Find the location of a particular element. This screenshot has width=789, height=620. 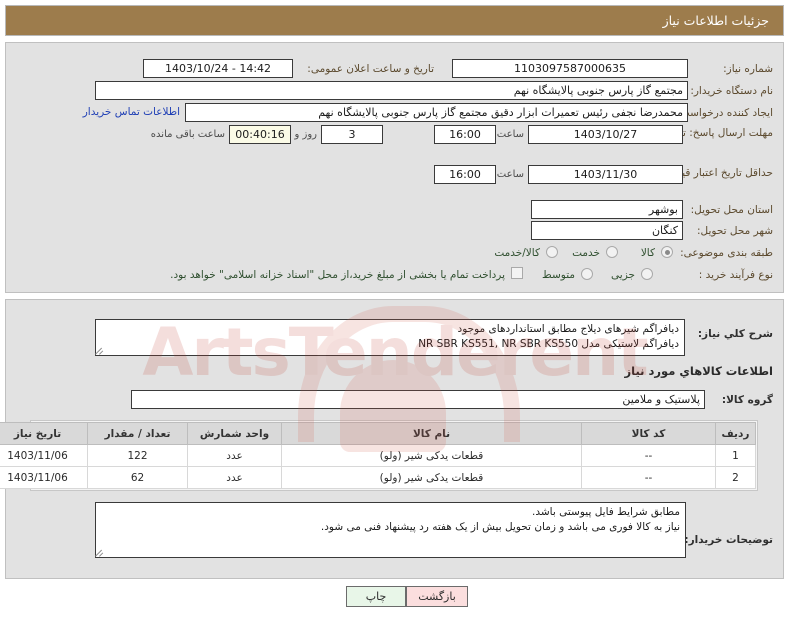

goods-group-field: پلاستیک و ملامین is located at coordinates (418, 399).